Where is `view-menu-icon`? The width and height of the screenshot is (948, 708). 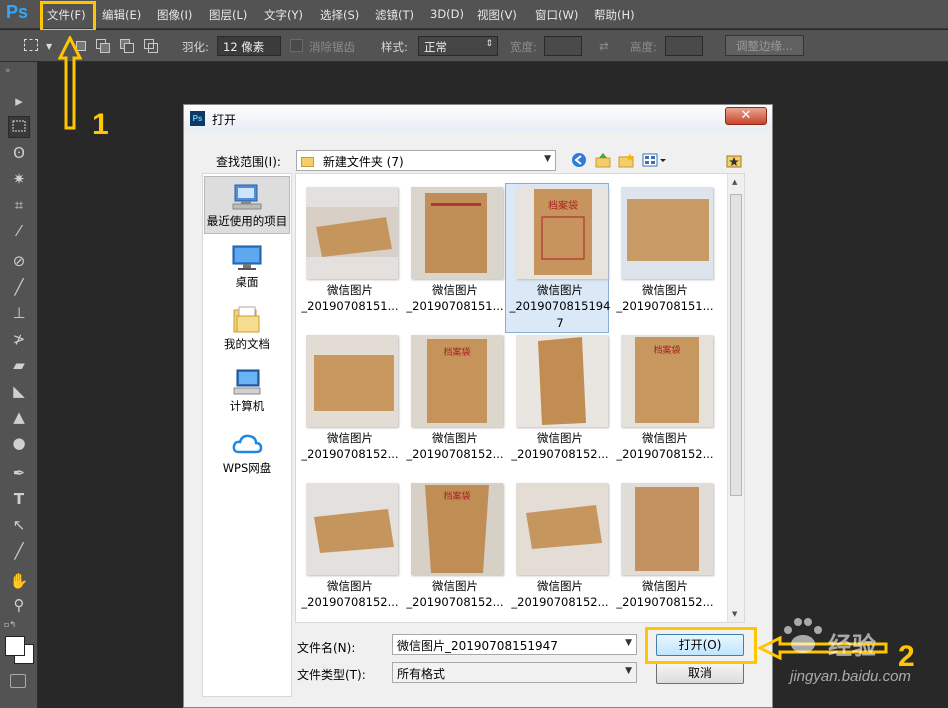
view-menu-icon is located at coordinates (655, 161).